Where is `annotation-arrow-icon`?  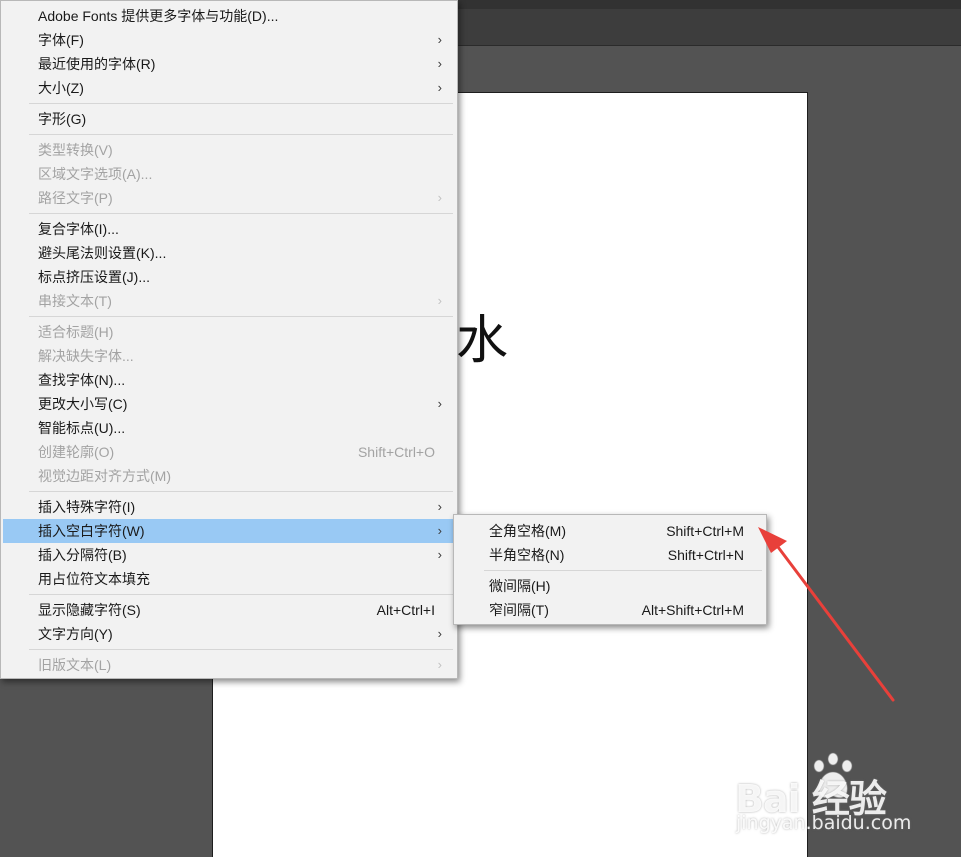
annotation-arrow-icon is located at coordinates (826, 614).